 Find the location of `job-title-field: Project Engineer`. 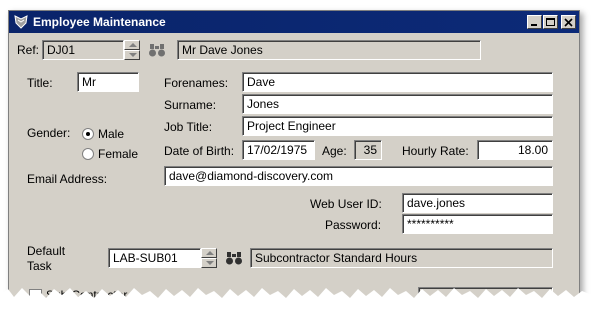

job-title-field: Project Engineer is located at coordinates (397, 126).